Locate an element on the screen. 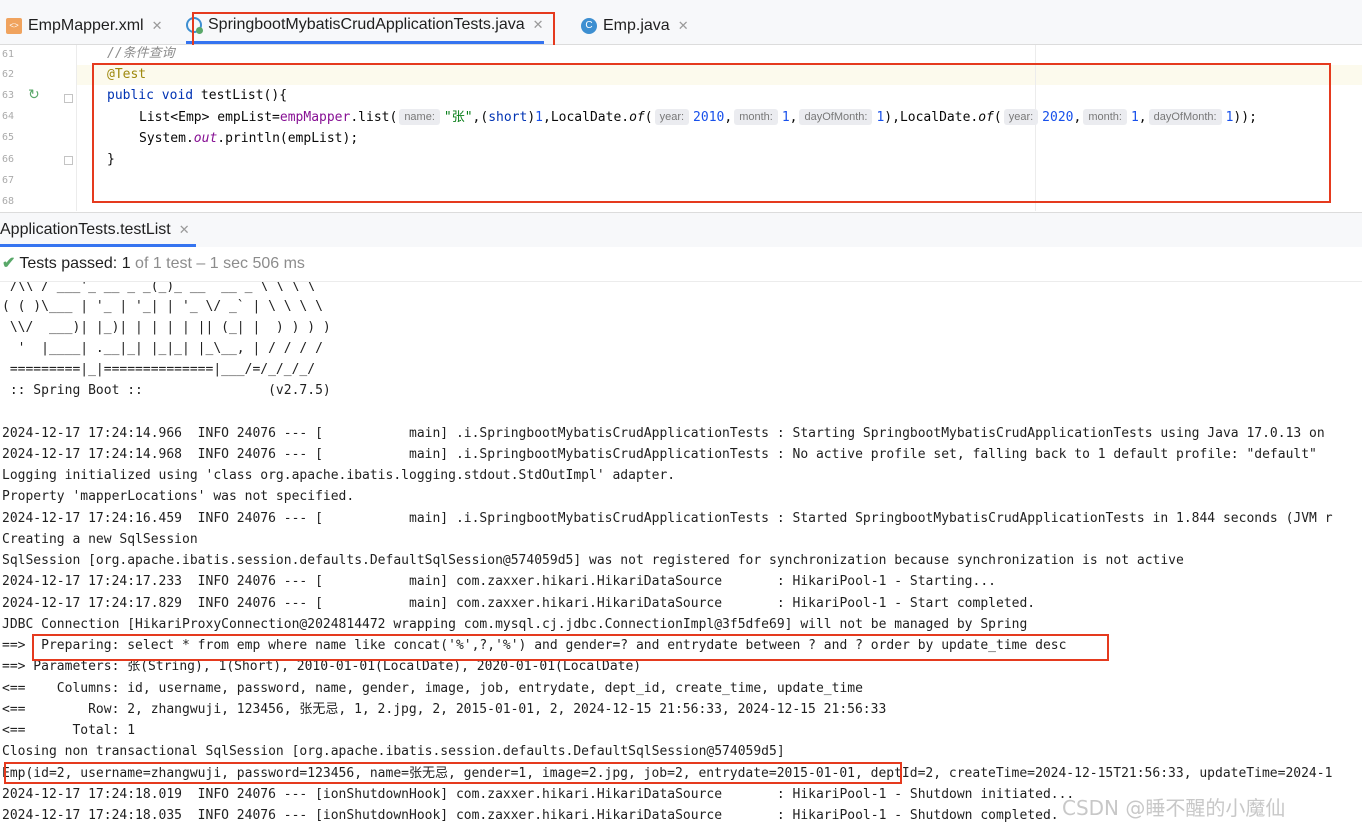 This screenshot has width=1362, height=831. tab-emp-java: C Emp.java ✕ is located at coordinates (635, 26).